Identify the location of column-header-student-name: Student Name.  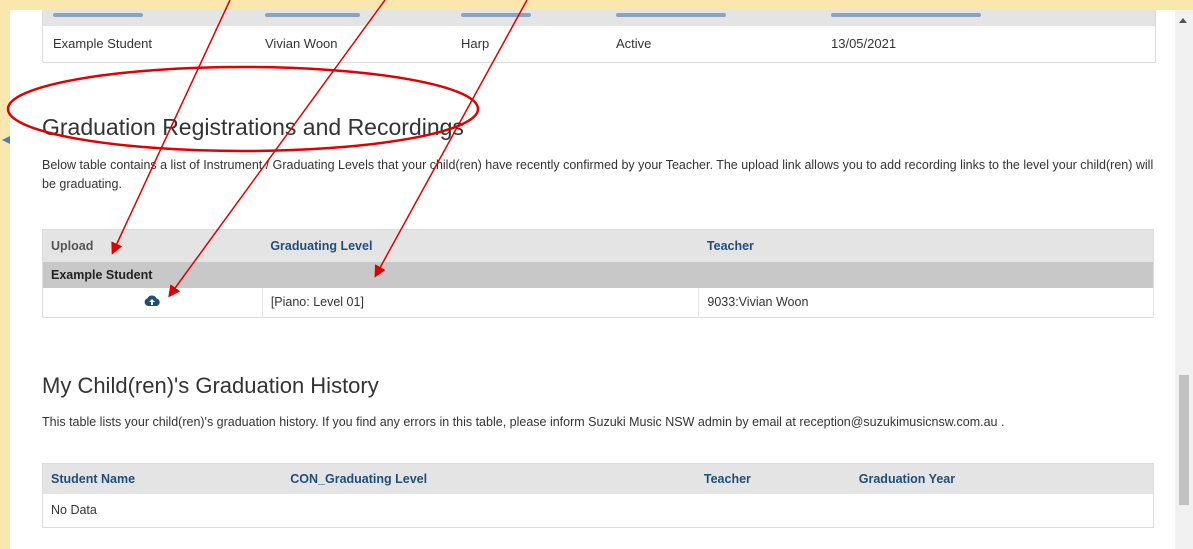
(163, 479).